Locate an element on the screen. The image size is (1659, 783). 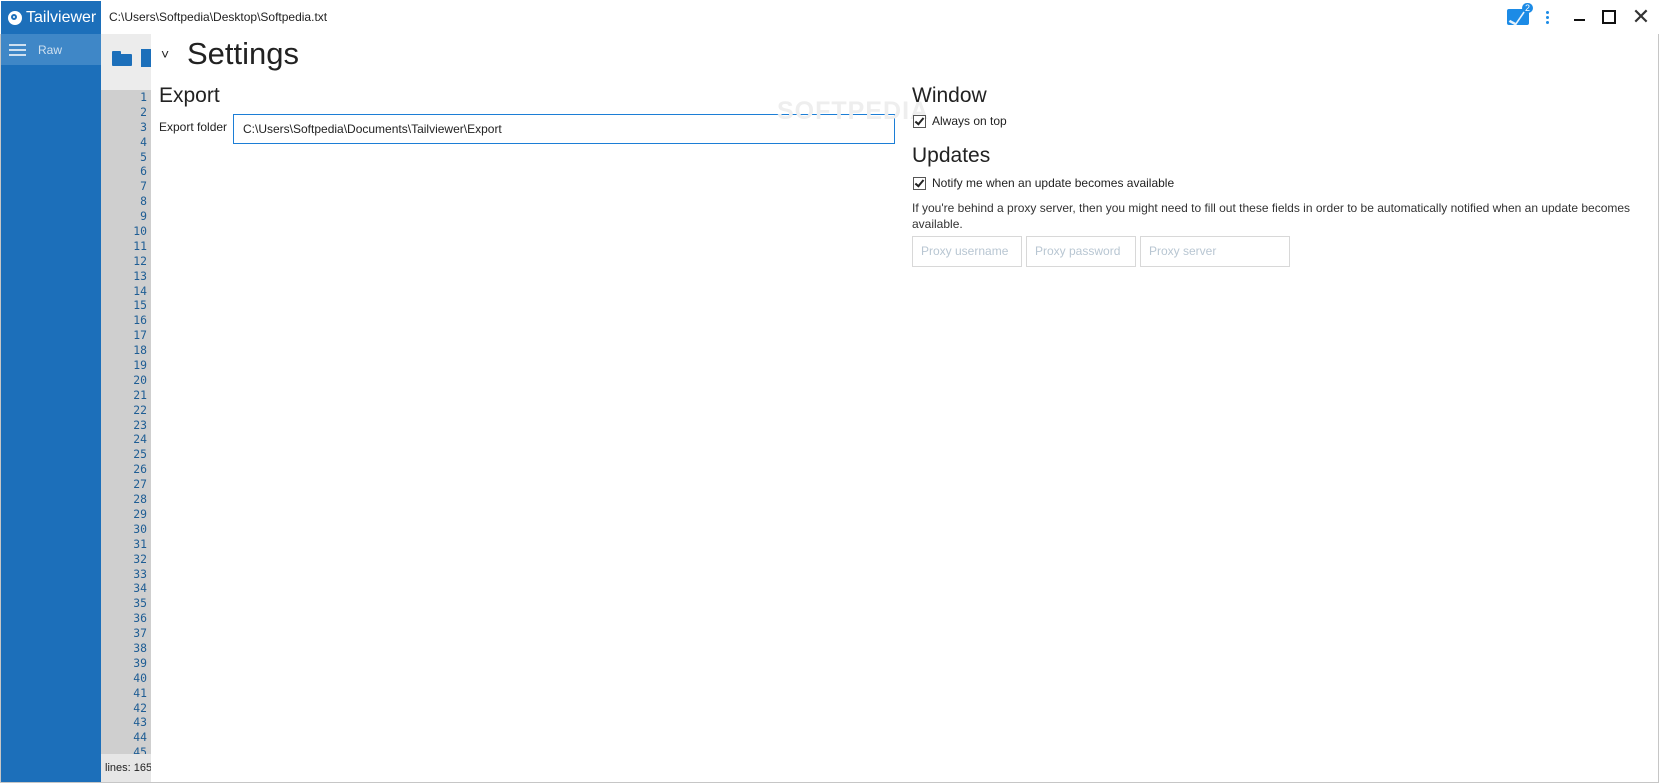
line-number: 40 is located at coordinates (140, 677).